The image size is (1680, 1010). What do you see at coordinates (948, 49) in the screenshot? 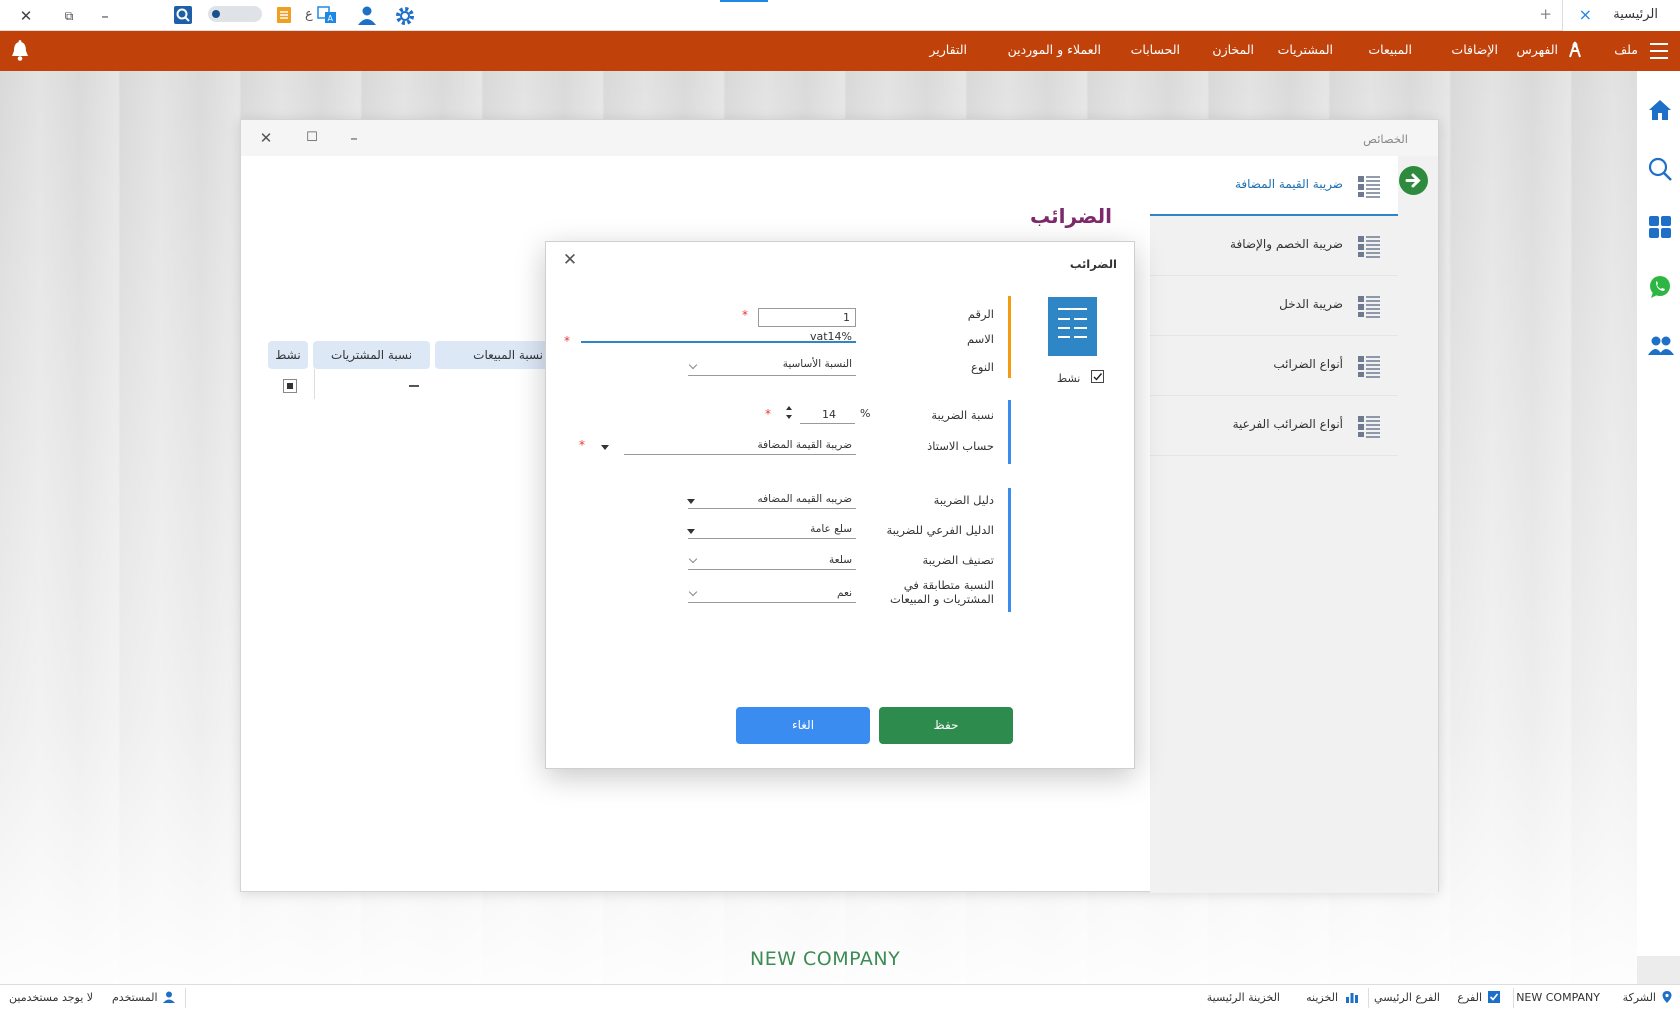
I see `menu-reports: التقارير` at bounding box center [948, 49].